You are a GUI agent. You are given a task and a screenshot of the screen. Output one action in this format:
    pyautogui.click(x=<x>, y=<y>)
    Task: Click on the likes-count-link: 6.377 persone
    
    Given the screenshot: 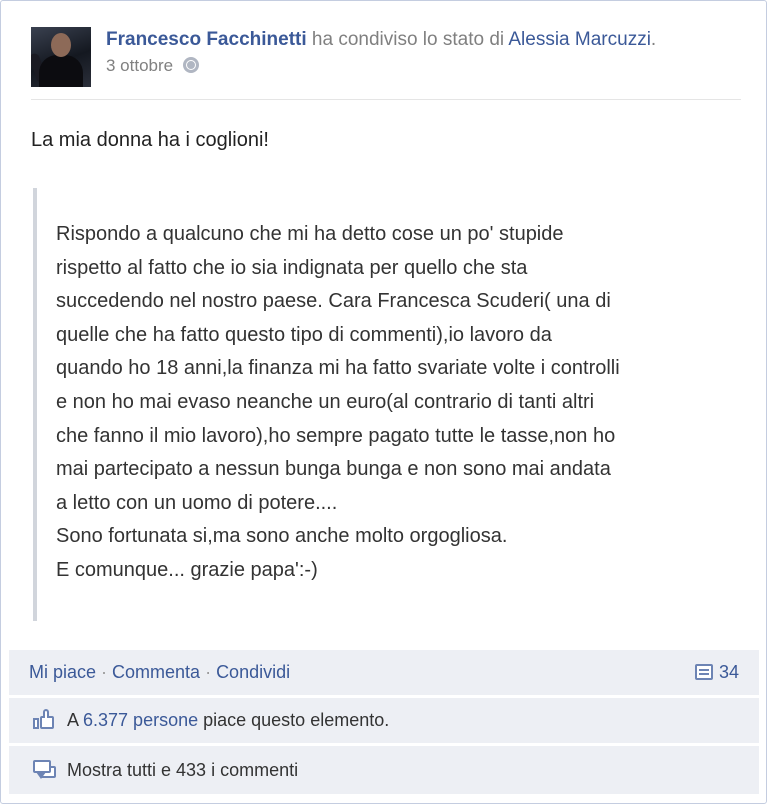 What is the action you would take?
    pyautogui.click(x=140, y=720)
    